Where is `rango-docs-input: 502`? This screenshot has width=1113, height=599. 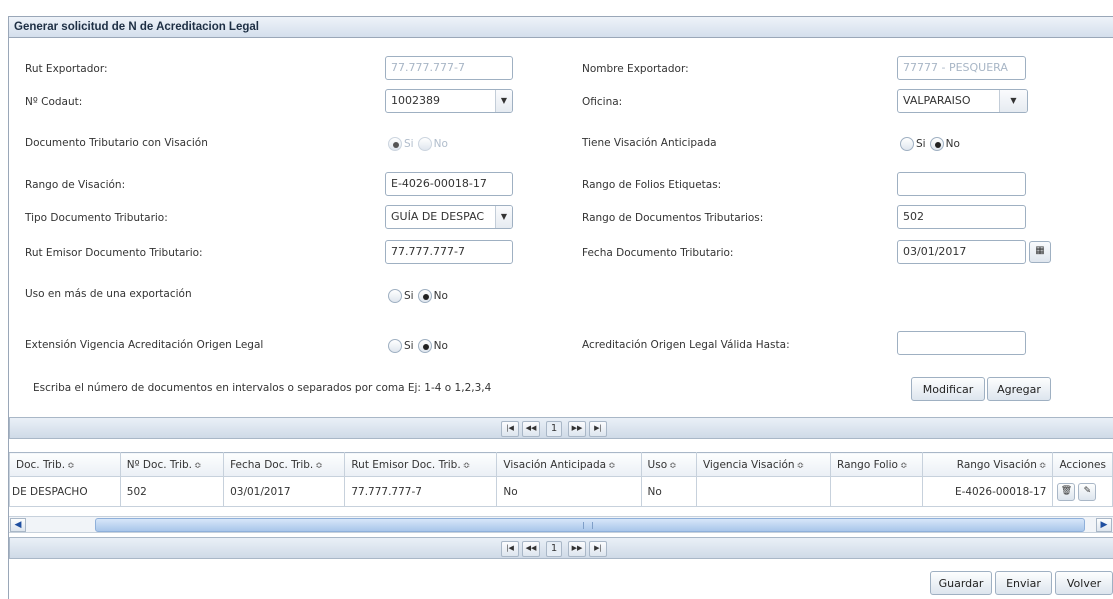
rango-docs-input: 502 is located at coordinates (961, 217).